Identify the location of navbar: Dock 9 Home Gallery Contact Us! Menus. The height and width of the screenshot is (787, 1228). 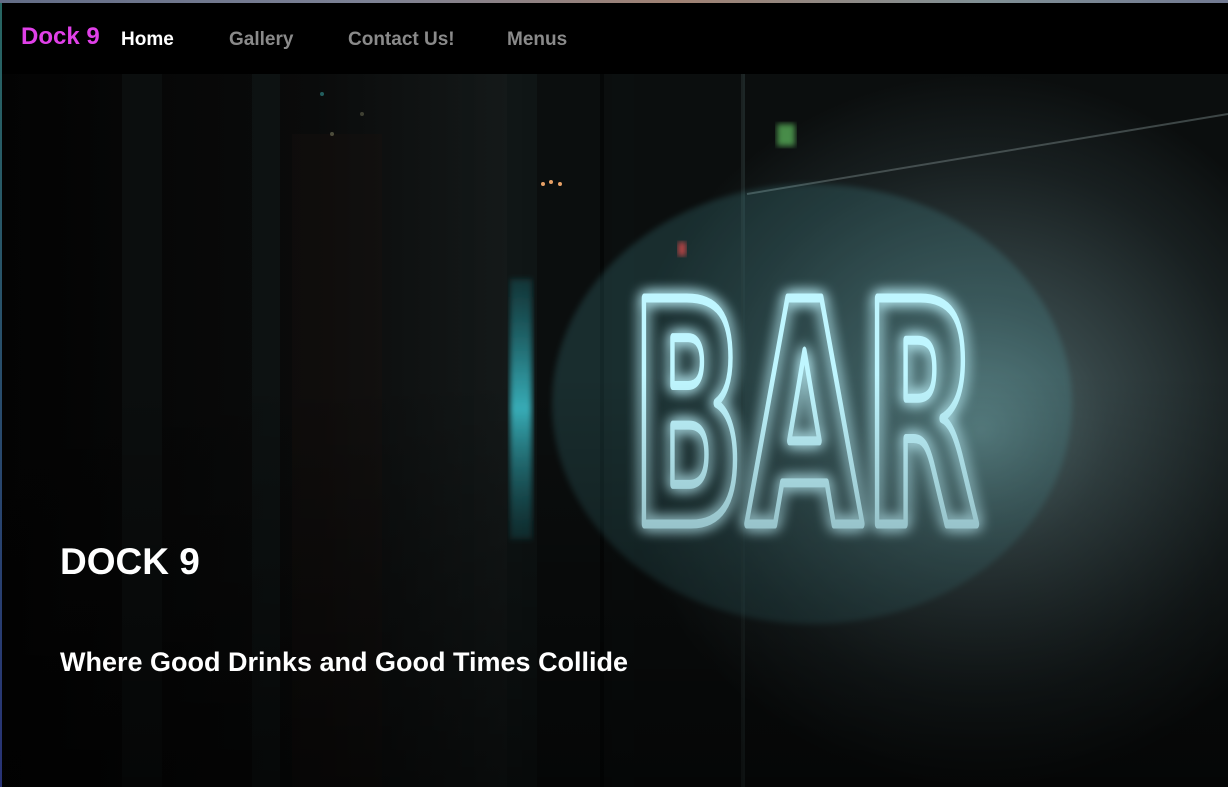
(615, 38).